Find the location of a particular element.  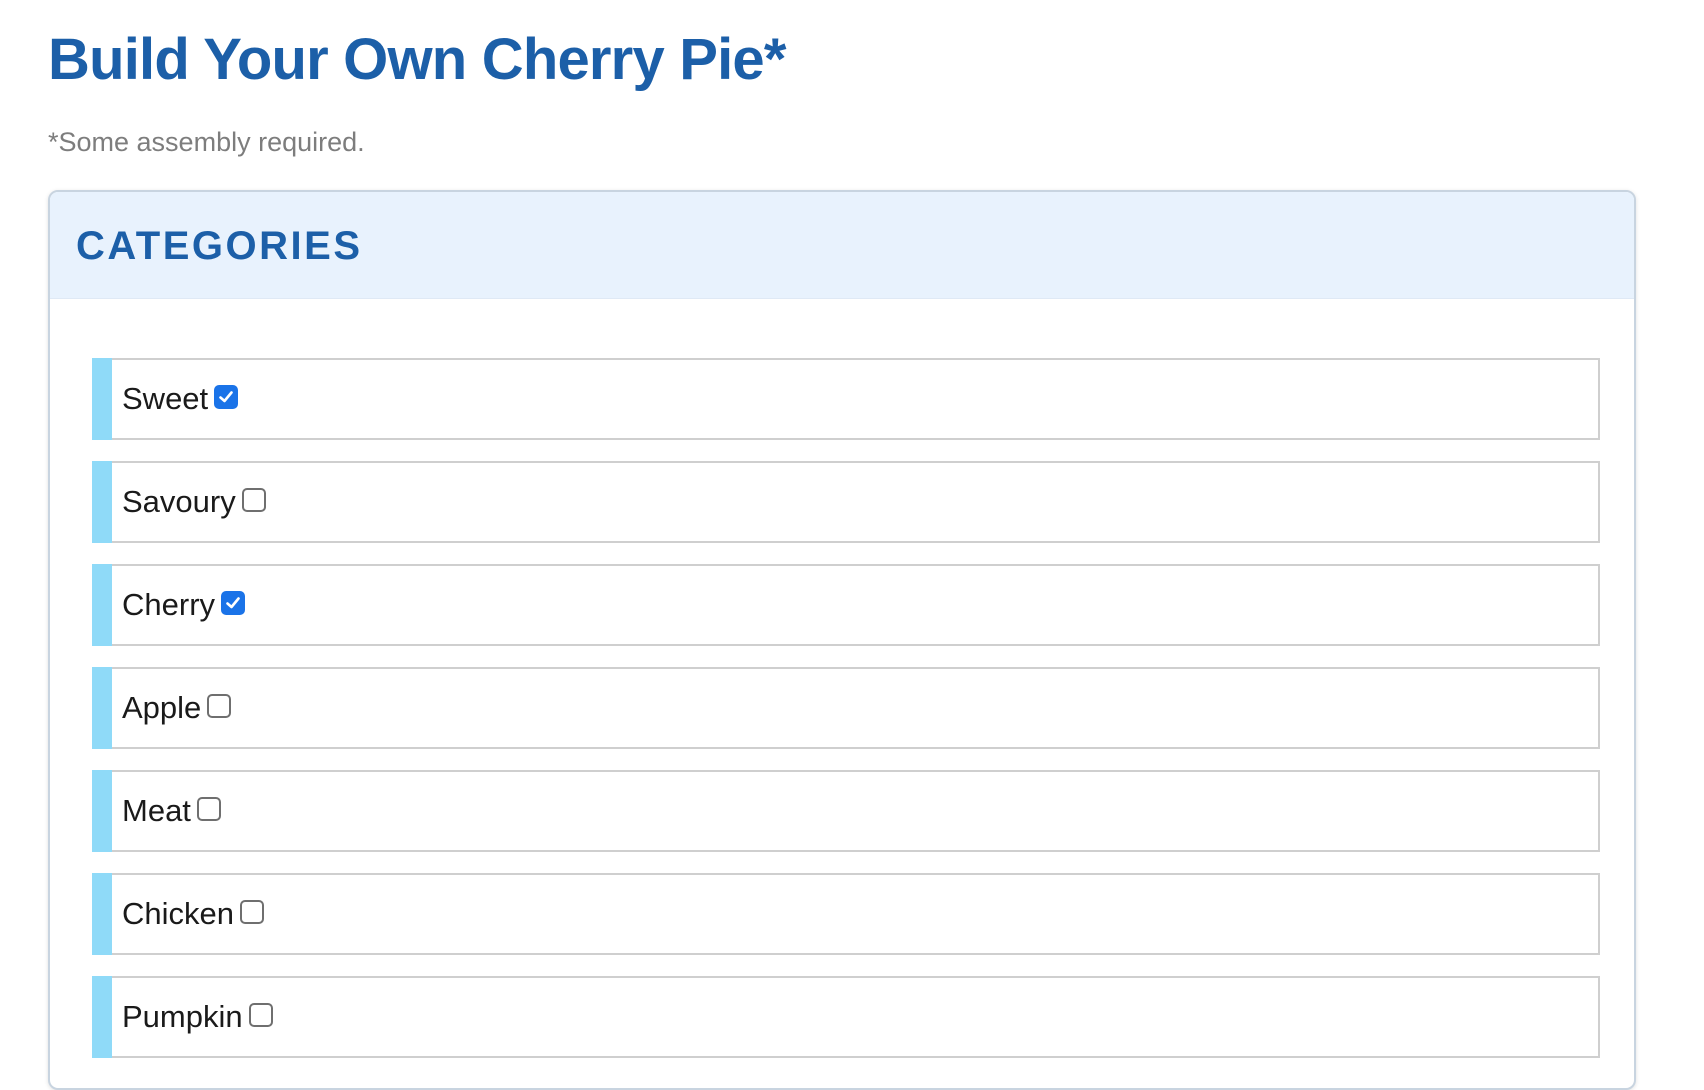

category-text: Chicken is located at coordinates (178, 913).